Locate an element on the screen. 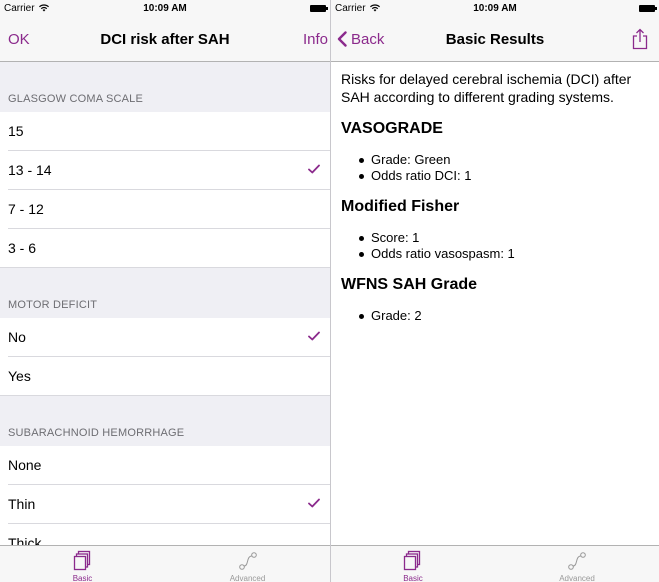 Image resolution: width=659 pixels, height=582 pixels. result-item: Odds ratio DCI: 1 is located at coordinates (504, 176).